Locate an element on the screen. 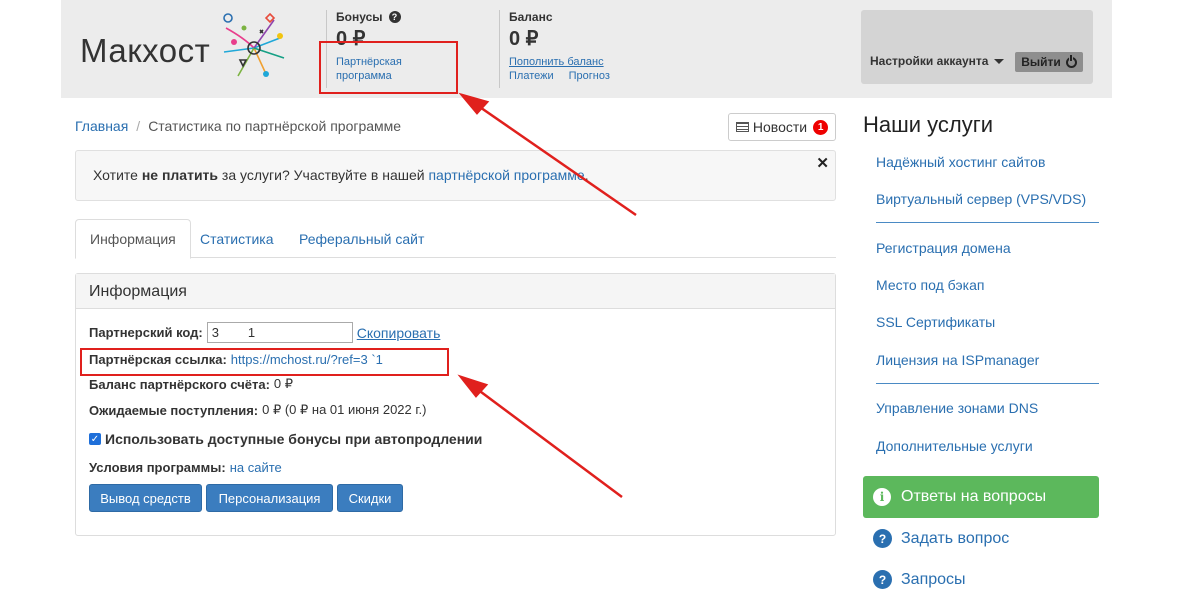 This screenshot has width=1200, height=599. annotation-arrows is located at coordinates (547, 295).